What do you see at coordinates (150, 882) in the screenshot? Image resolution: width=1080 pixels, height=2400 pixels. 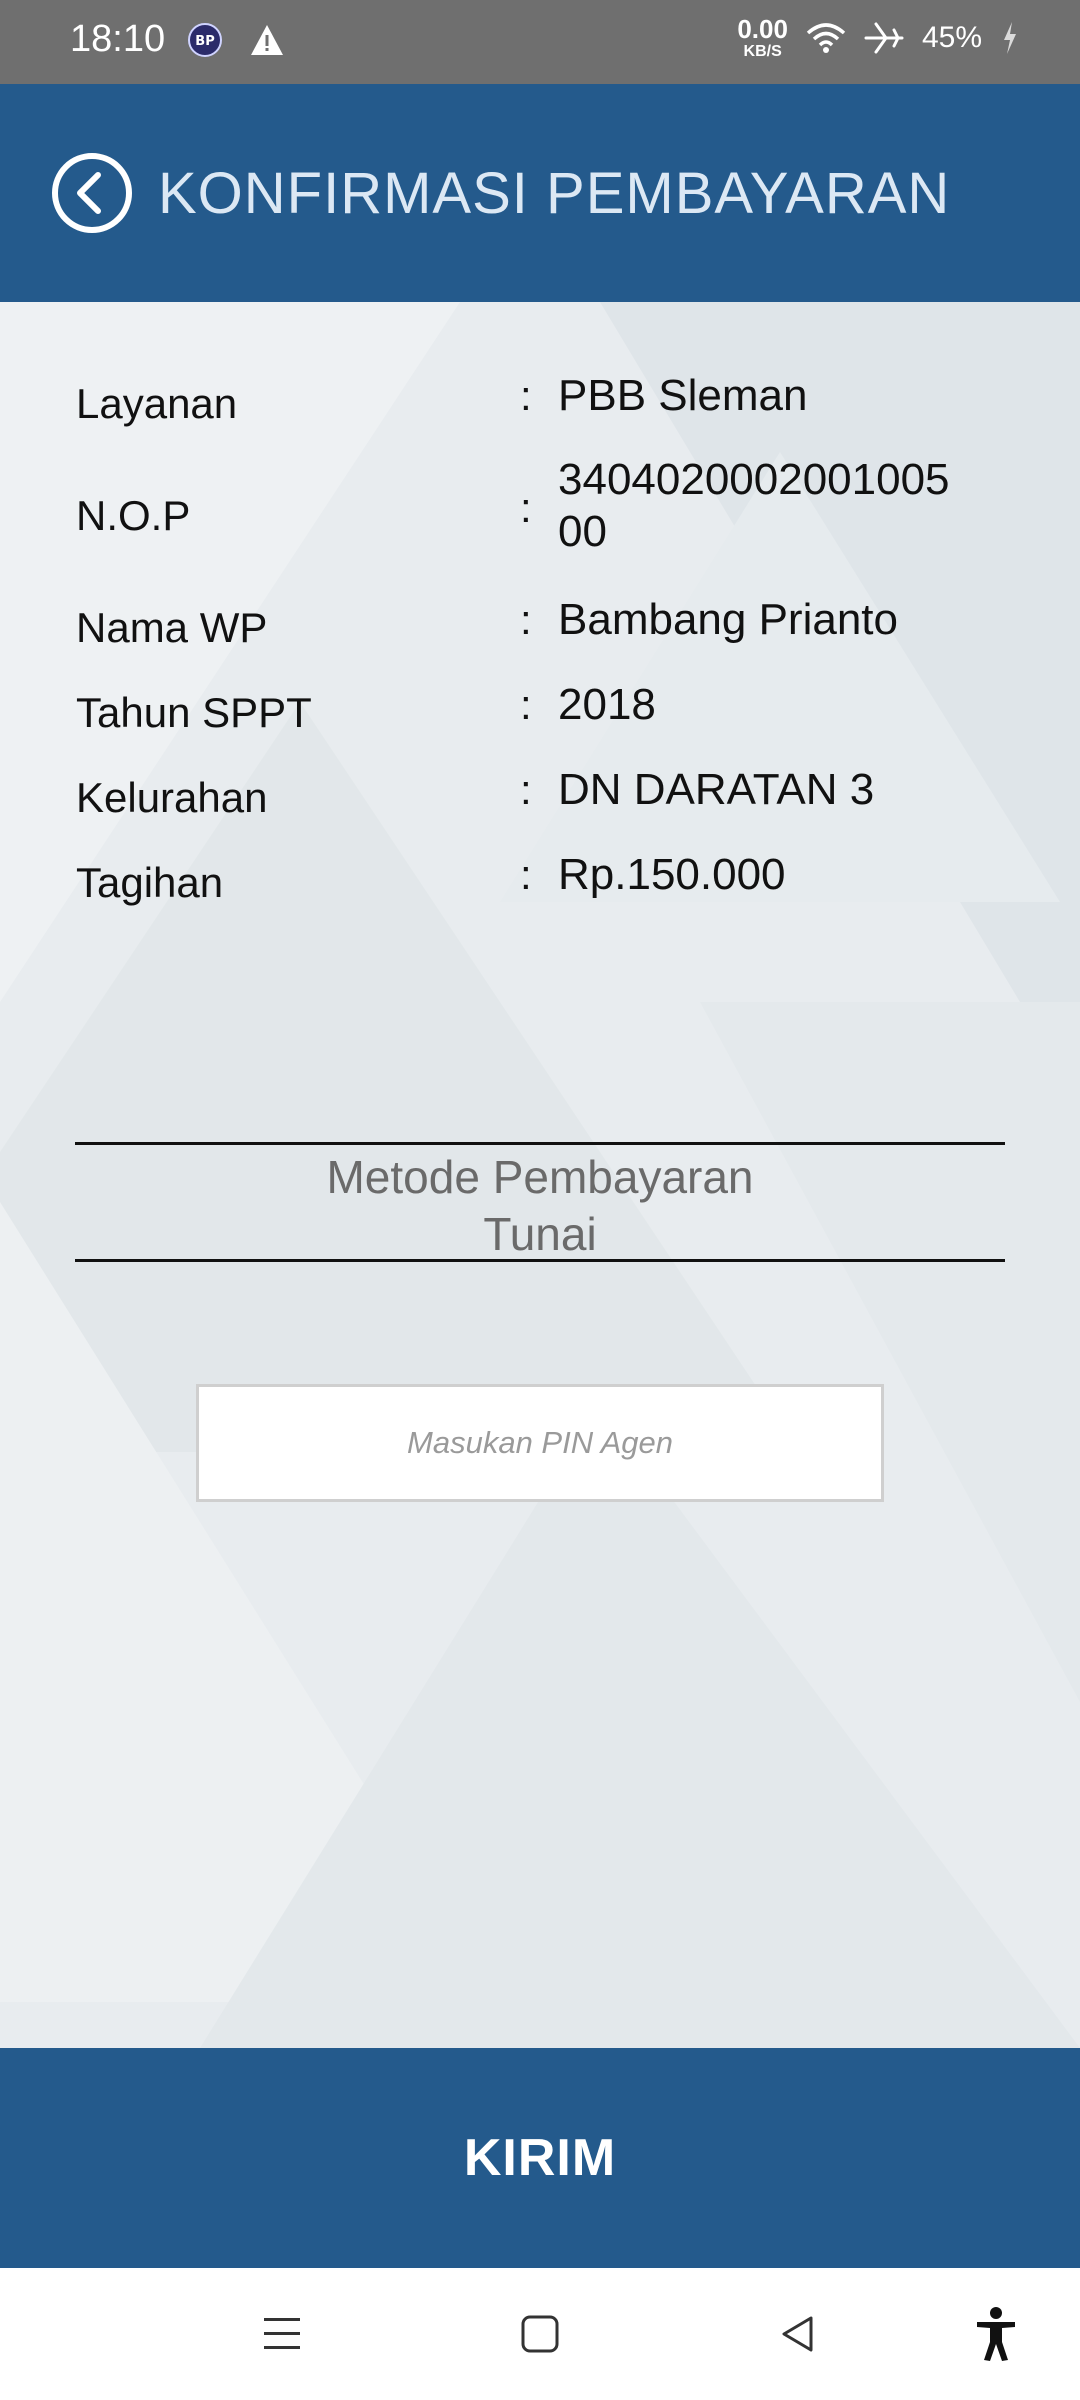 I see `detail-label: Tagihan` at bounding box center [150, 882].